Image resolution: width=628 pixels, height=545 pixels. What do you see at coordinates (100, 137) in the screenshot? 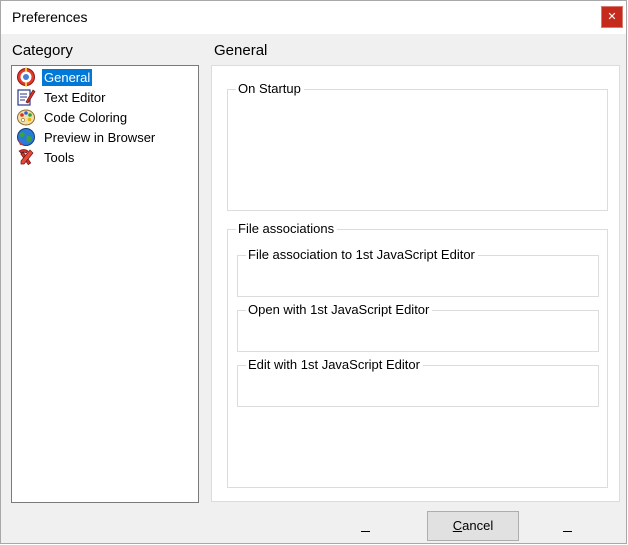
I see `category-item-label: Preview in Browser` at bounding box center [100, 137].